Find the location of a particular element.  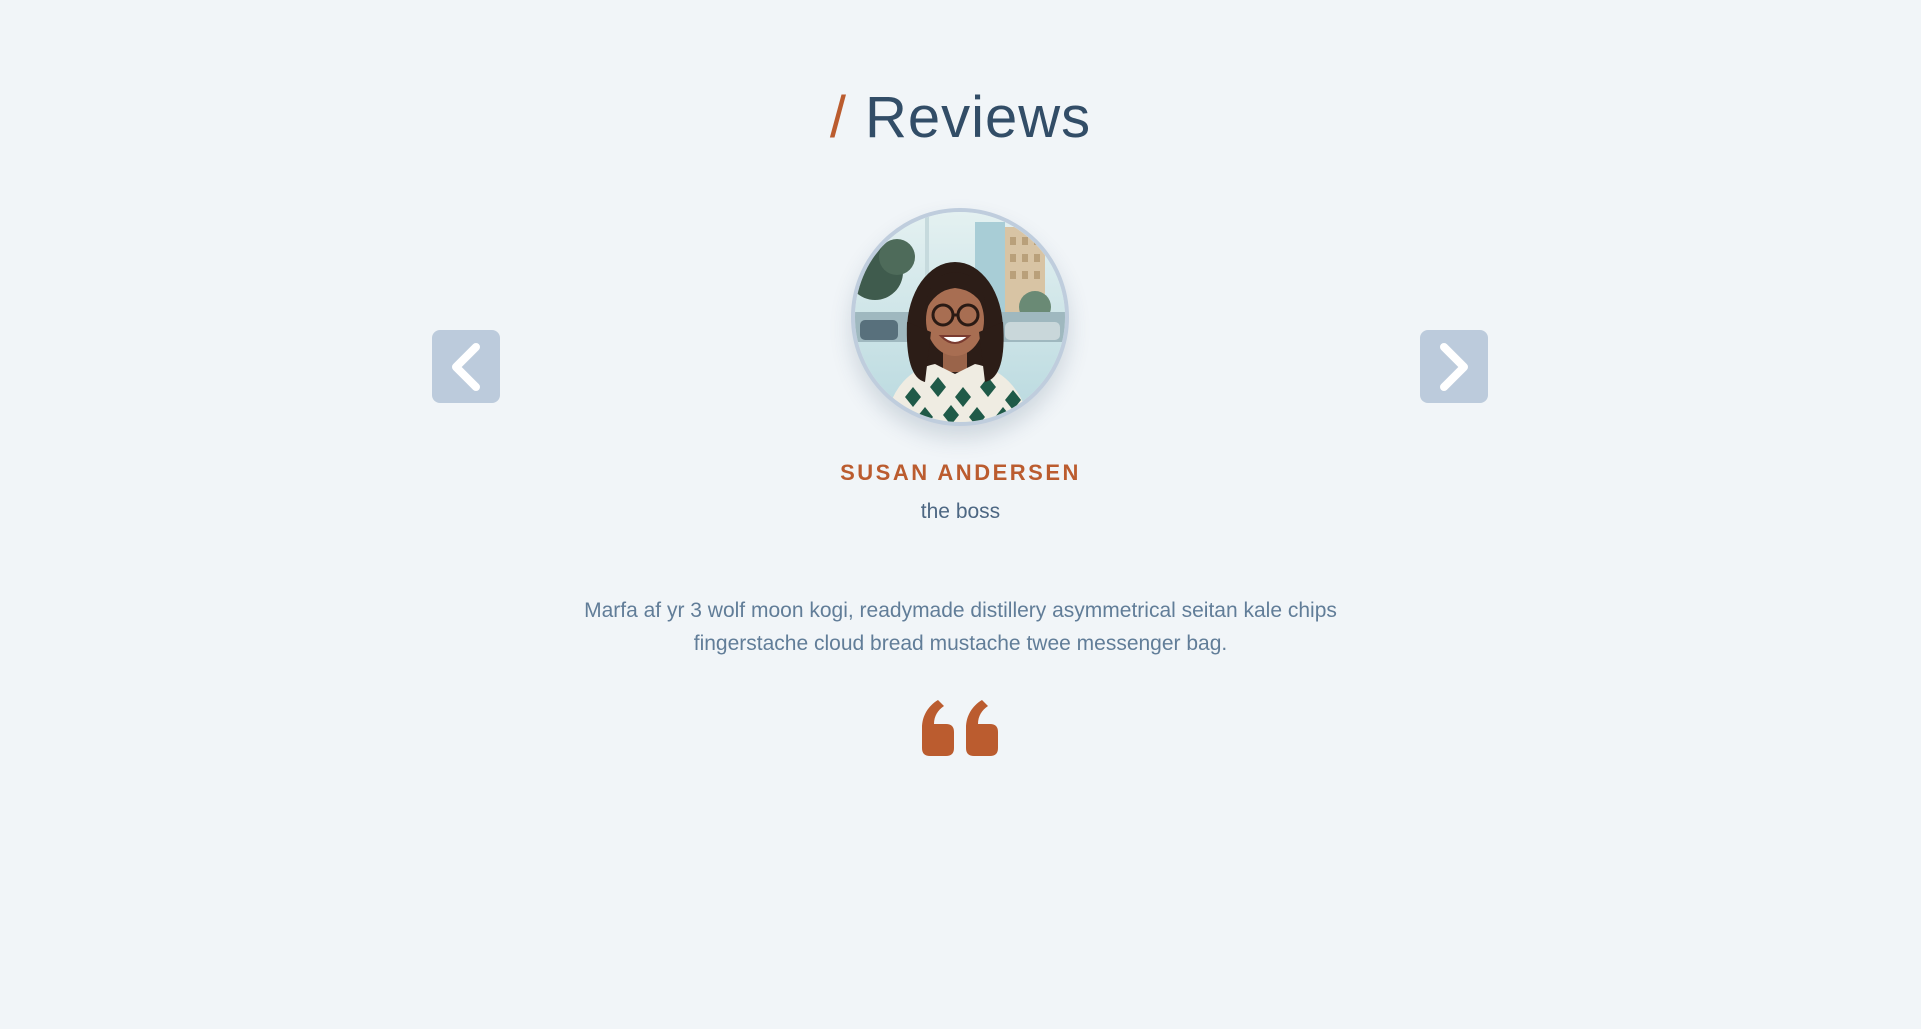

reviewer-name: susan andersen is located at coordinates (960, 472).